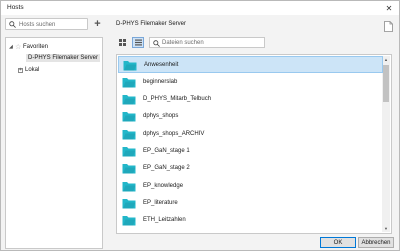 Image resolution: width=400 pixels, height=251 pixels. I want to click on local-label: Lokal, so click(32, 70).